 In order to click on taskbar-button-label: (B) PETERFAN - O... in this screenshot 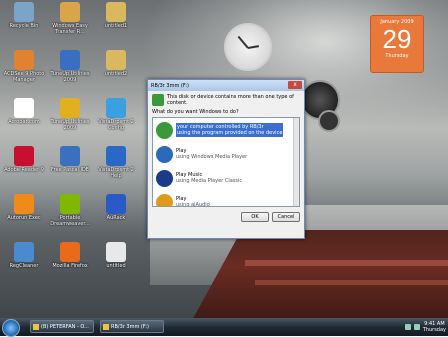, I will do `click(65, 327)`.